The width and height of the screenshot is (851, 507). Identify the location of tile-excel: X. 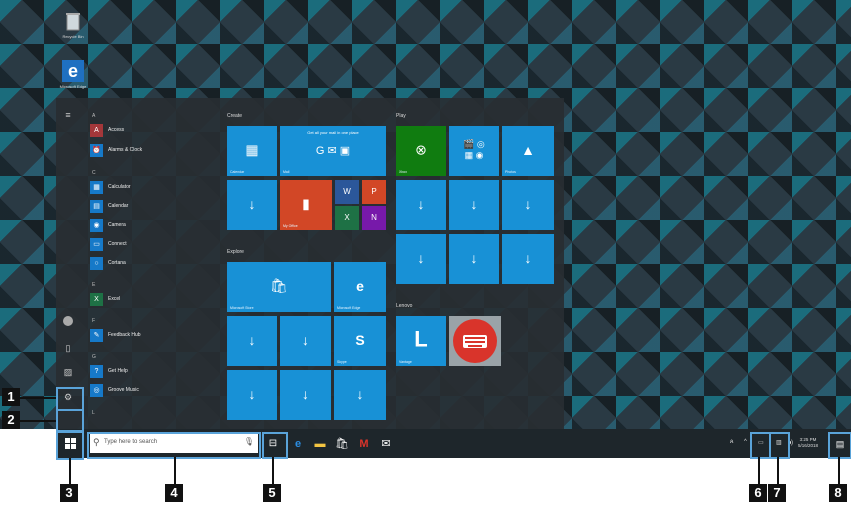
(347, 218).